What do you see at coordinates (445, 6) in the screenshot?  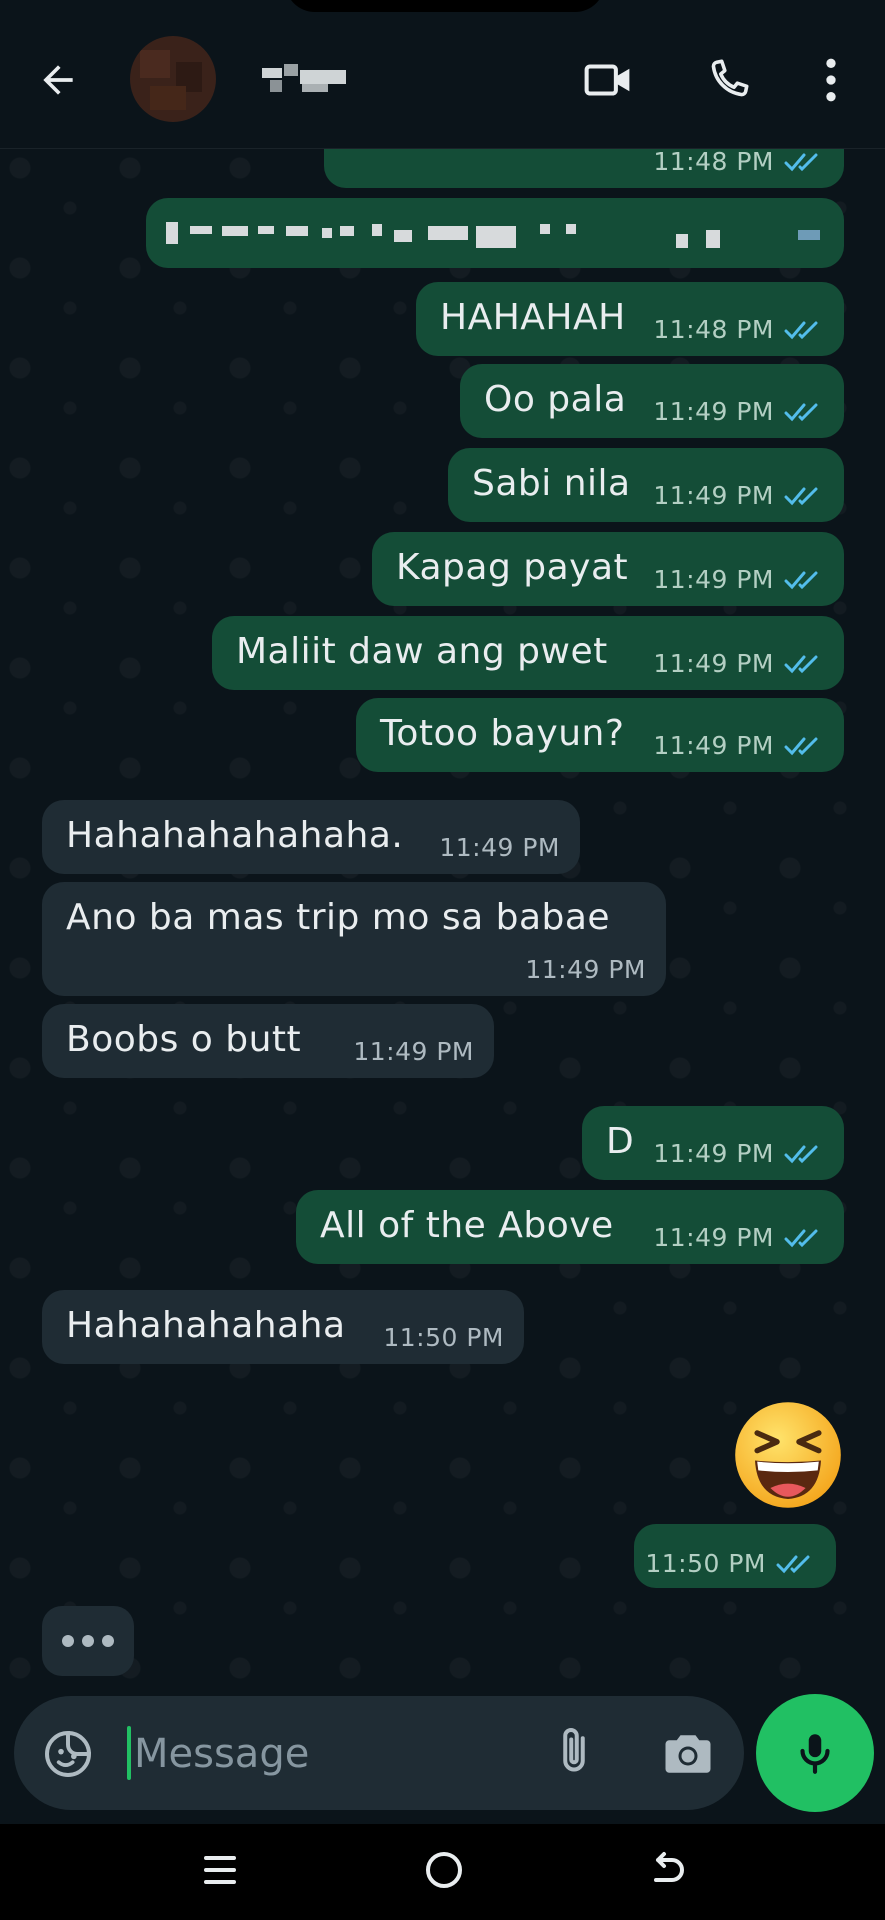 I see `camera-notch` at bounding box center [445, 6].